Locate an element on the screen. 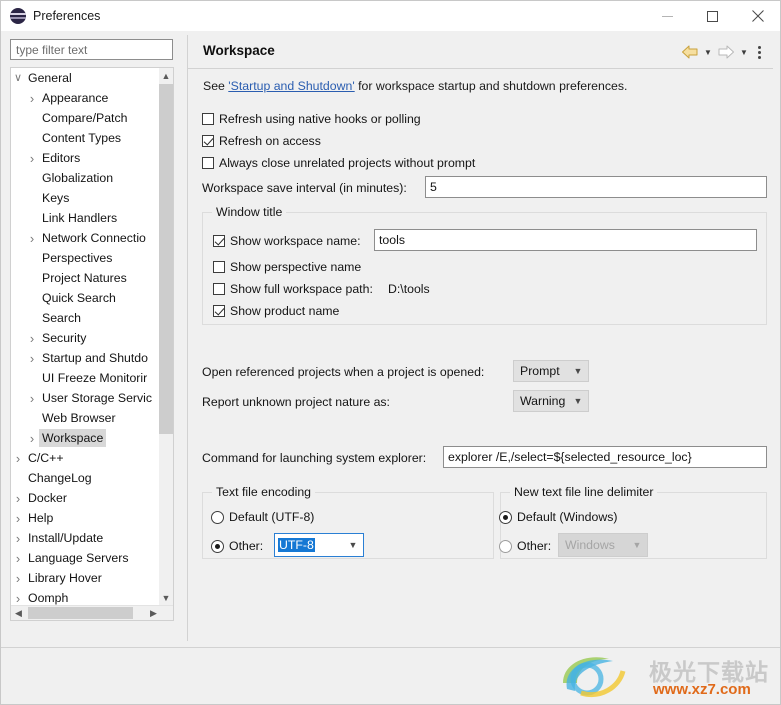 The height and width of the screenshot is (705, 781). tree-item-user-storage-servic: › User Storage Servic is located at coordinates (86, 398).